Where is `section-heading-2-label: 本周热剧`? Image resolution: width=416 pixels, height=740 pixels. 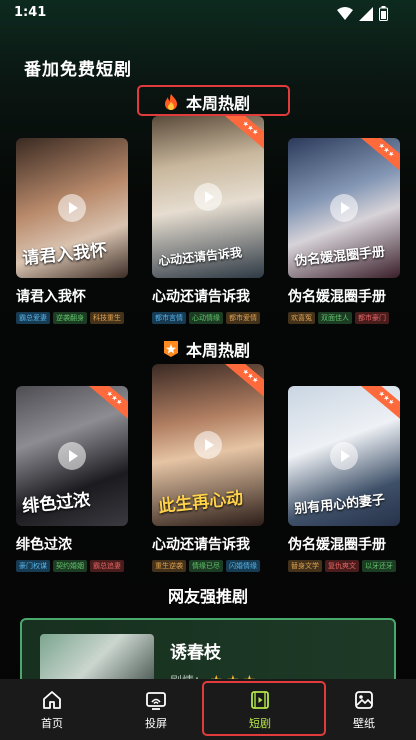 section-heading-2-label: 本周热剧 is located at coordinates (218, 350).